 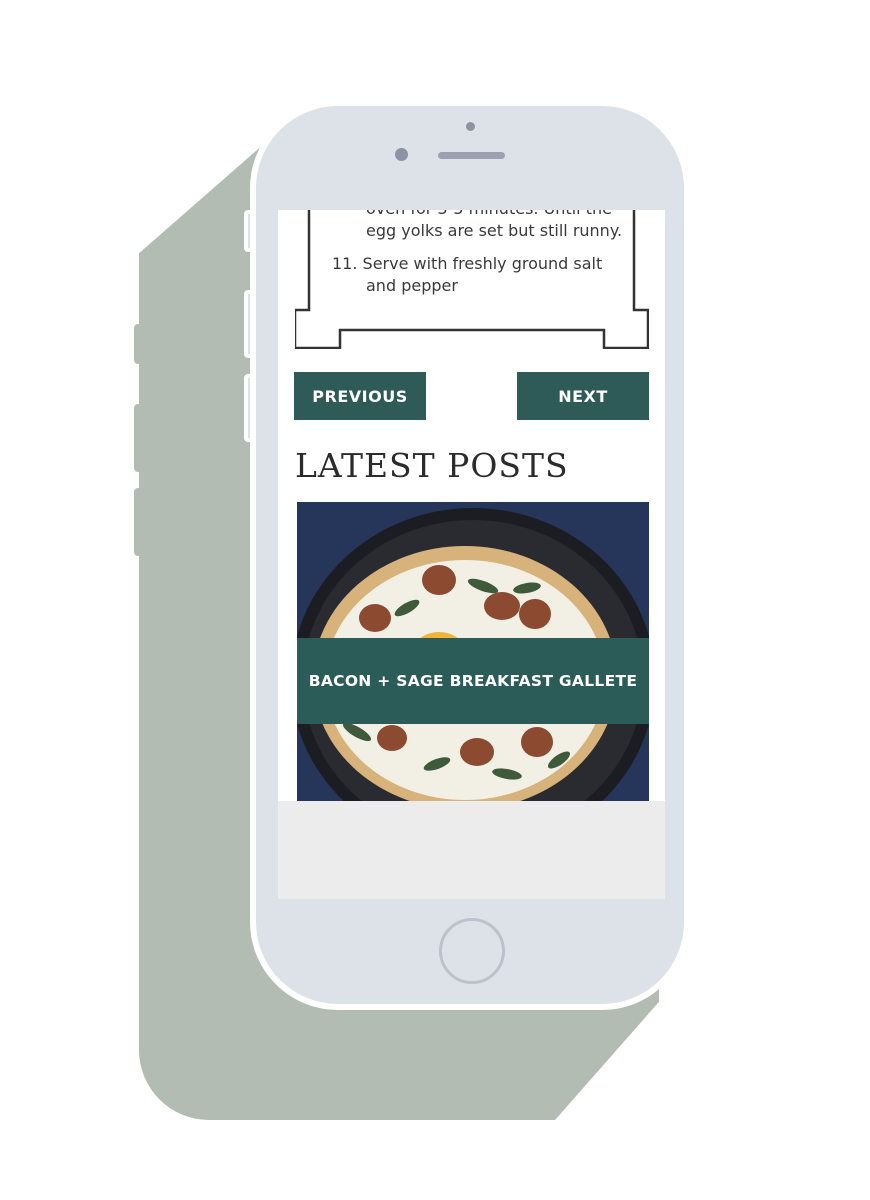 What do you see at coordinates (467, 263) in the screenshot?
I see `recipe-step-text: 11. Serve with freshly ground salt` at bounding box center [467, 263].